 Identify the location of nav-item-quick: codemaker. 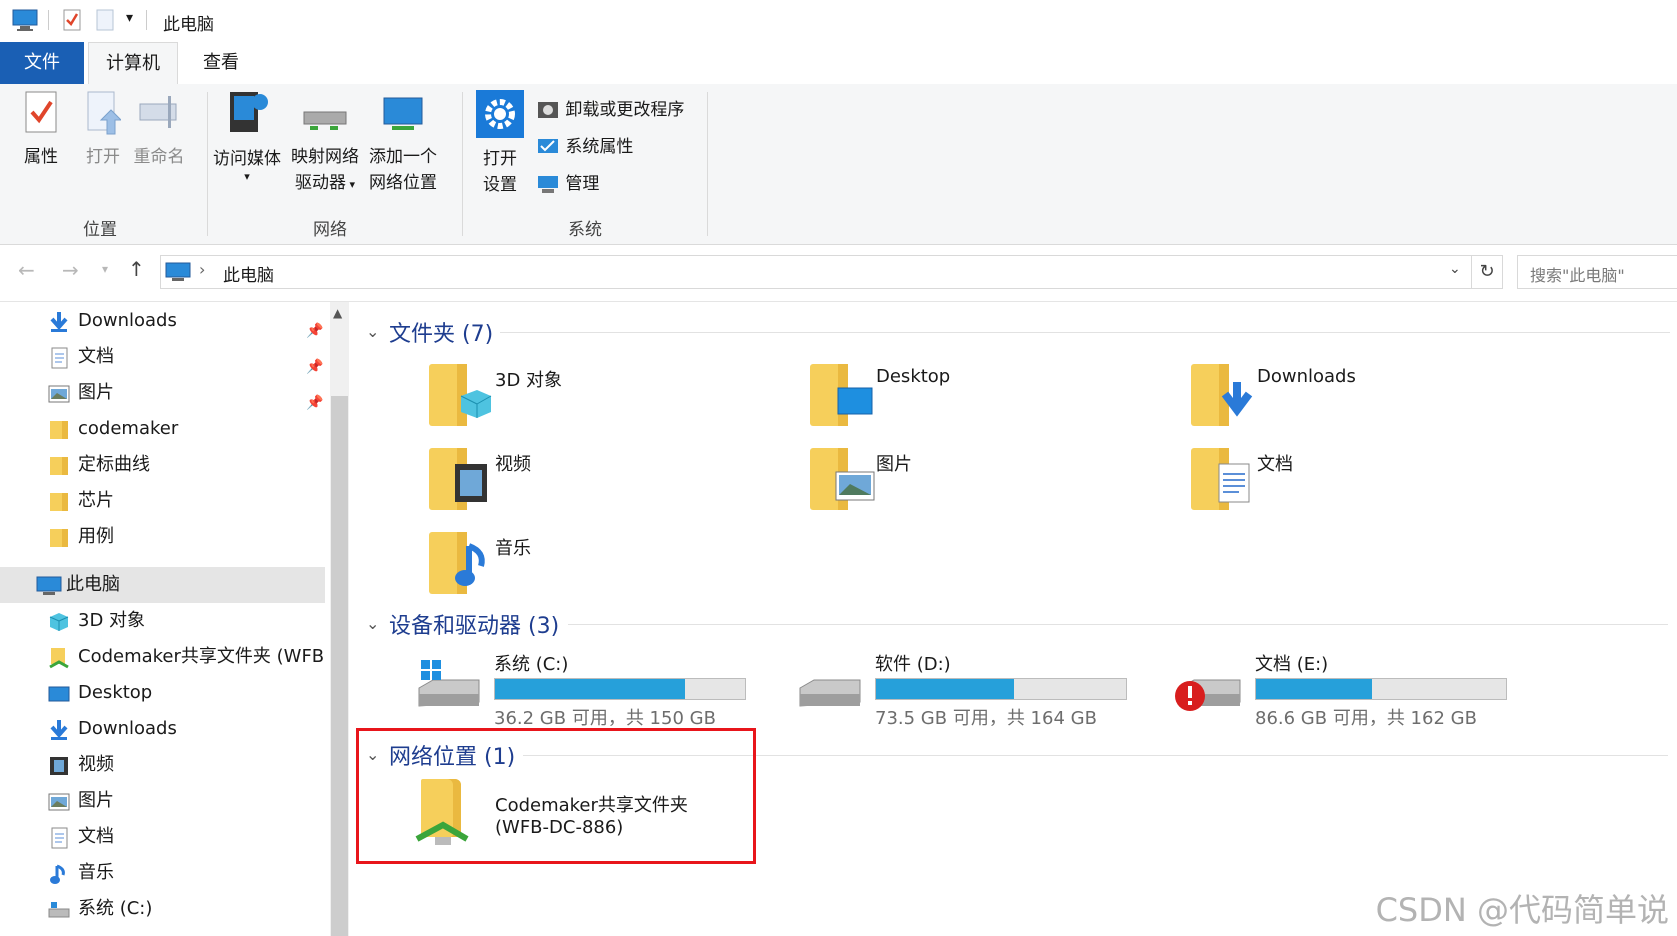
(162, 429).